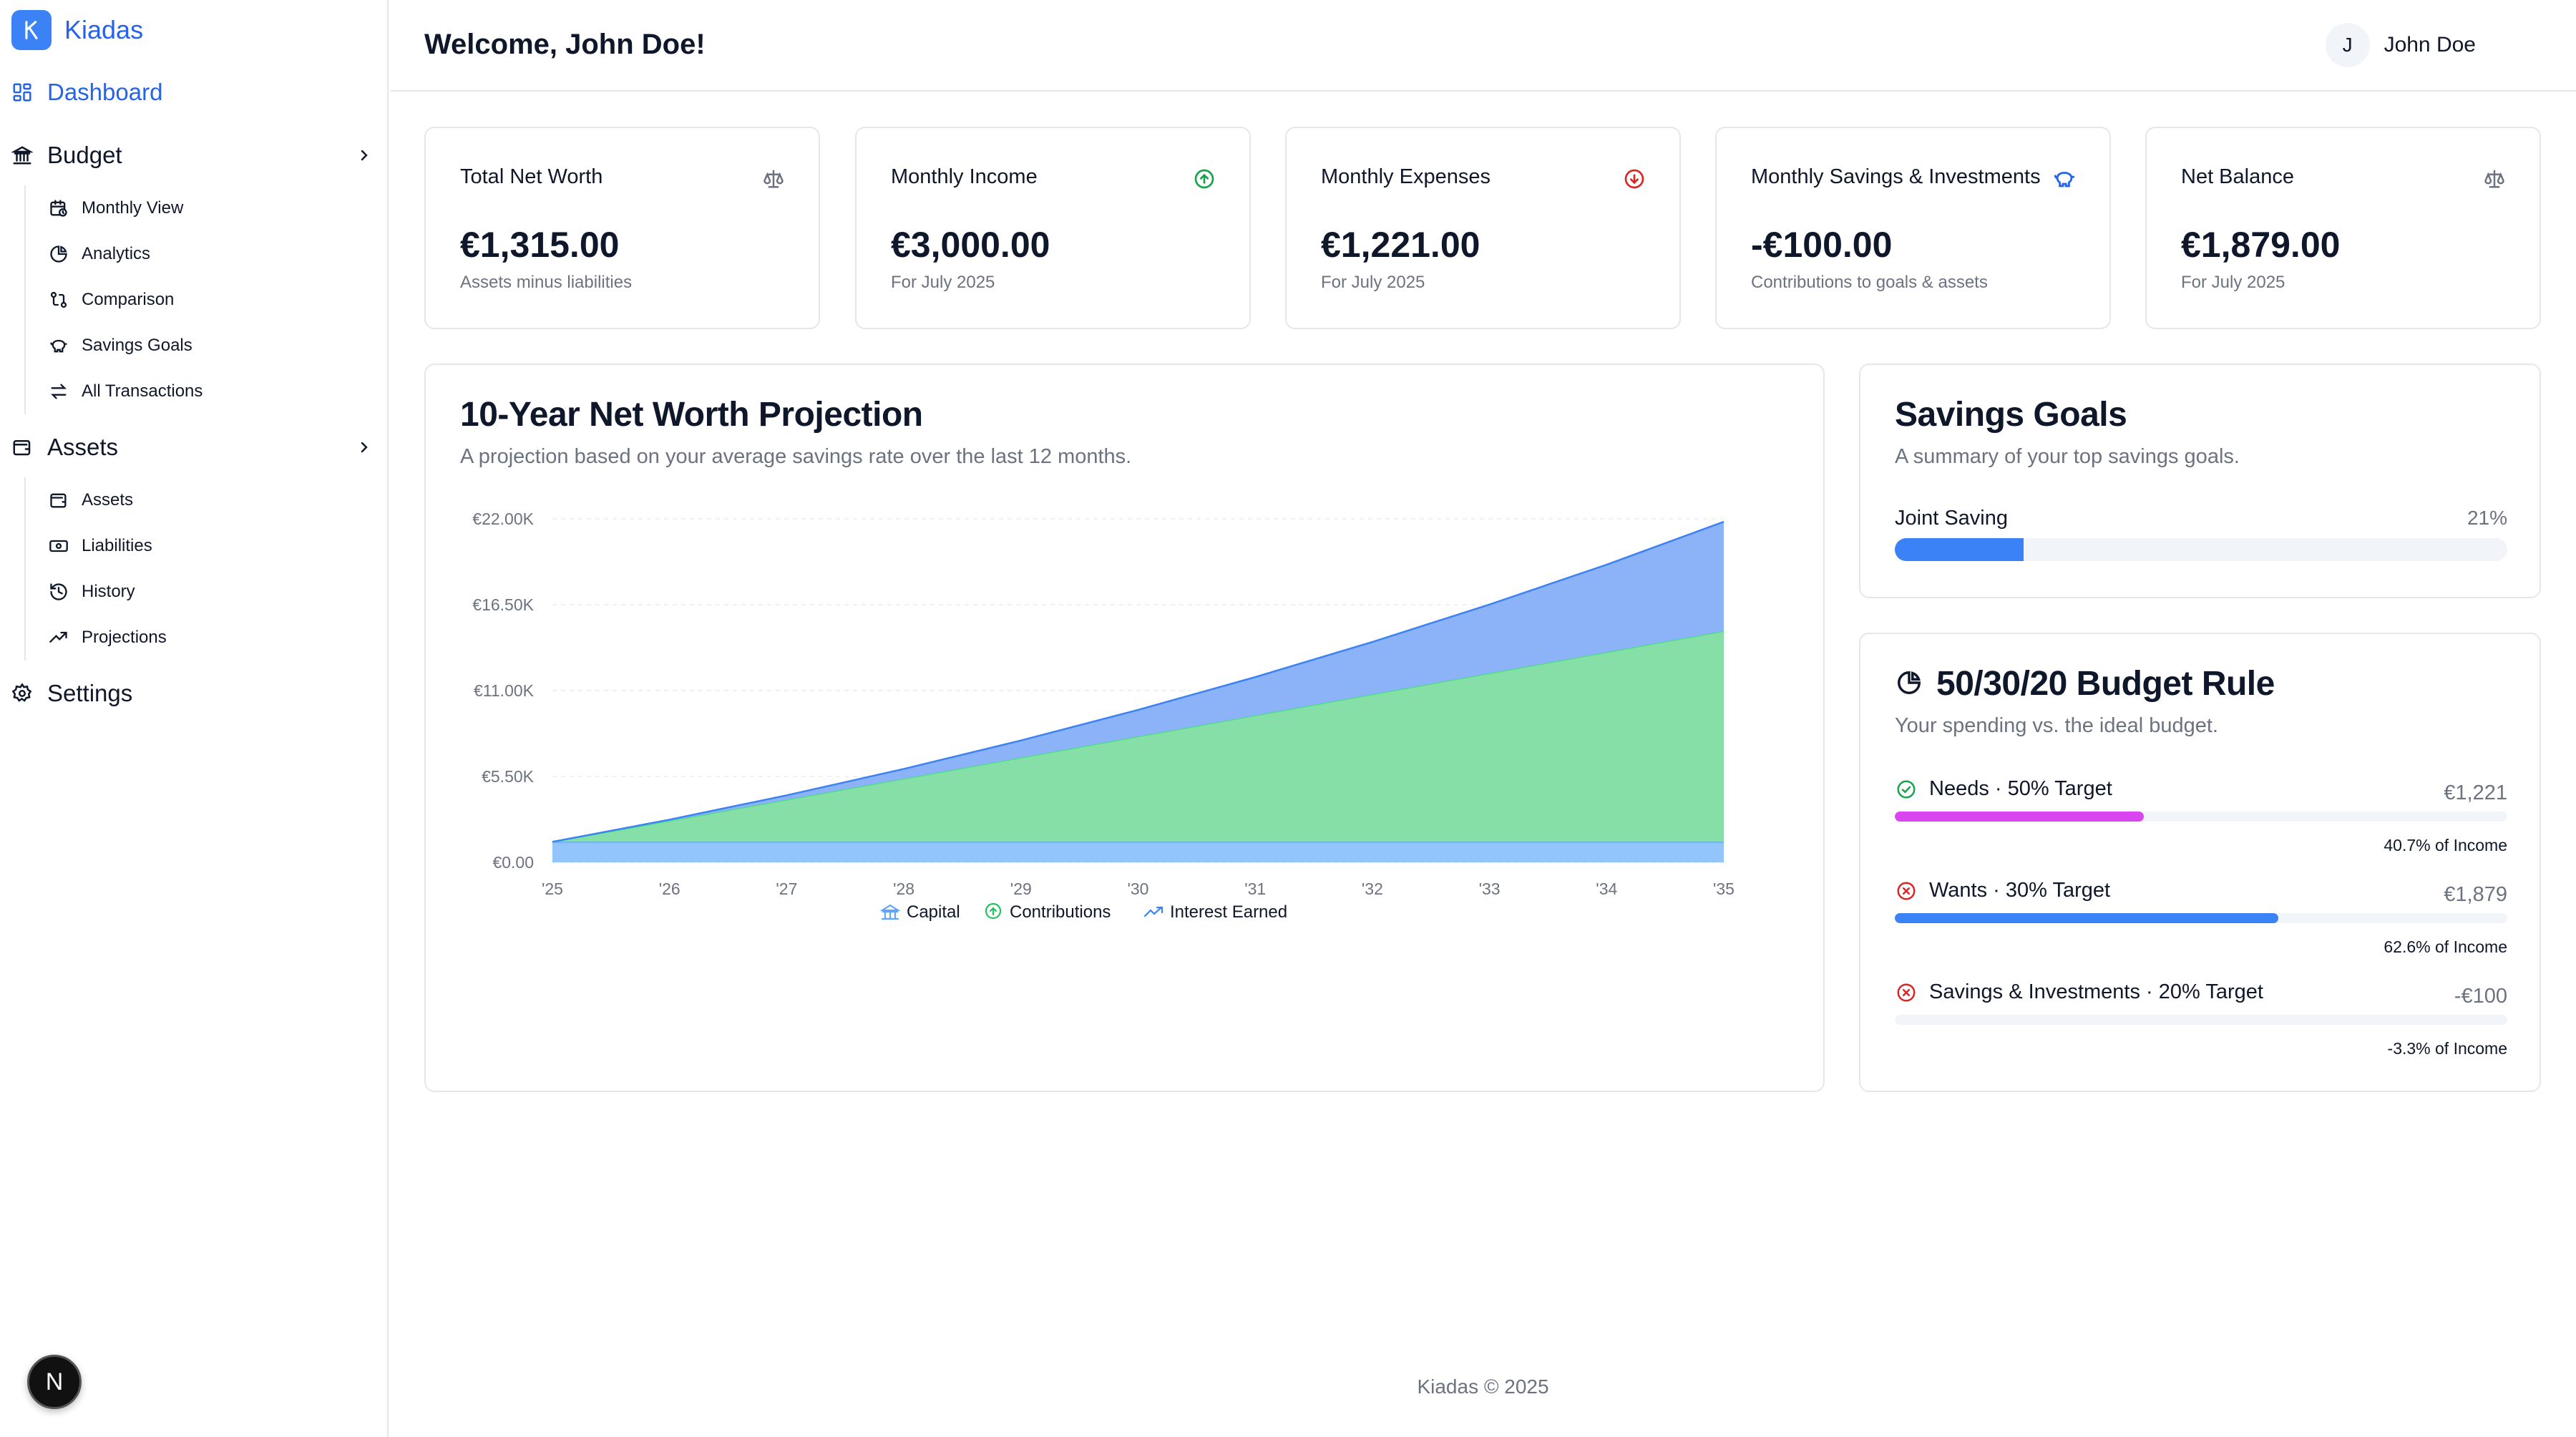 This screenshot has width=2576, height=1437. I want to click on y-tick-label: €11.00K, so click(504, 690).